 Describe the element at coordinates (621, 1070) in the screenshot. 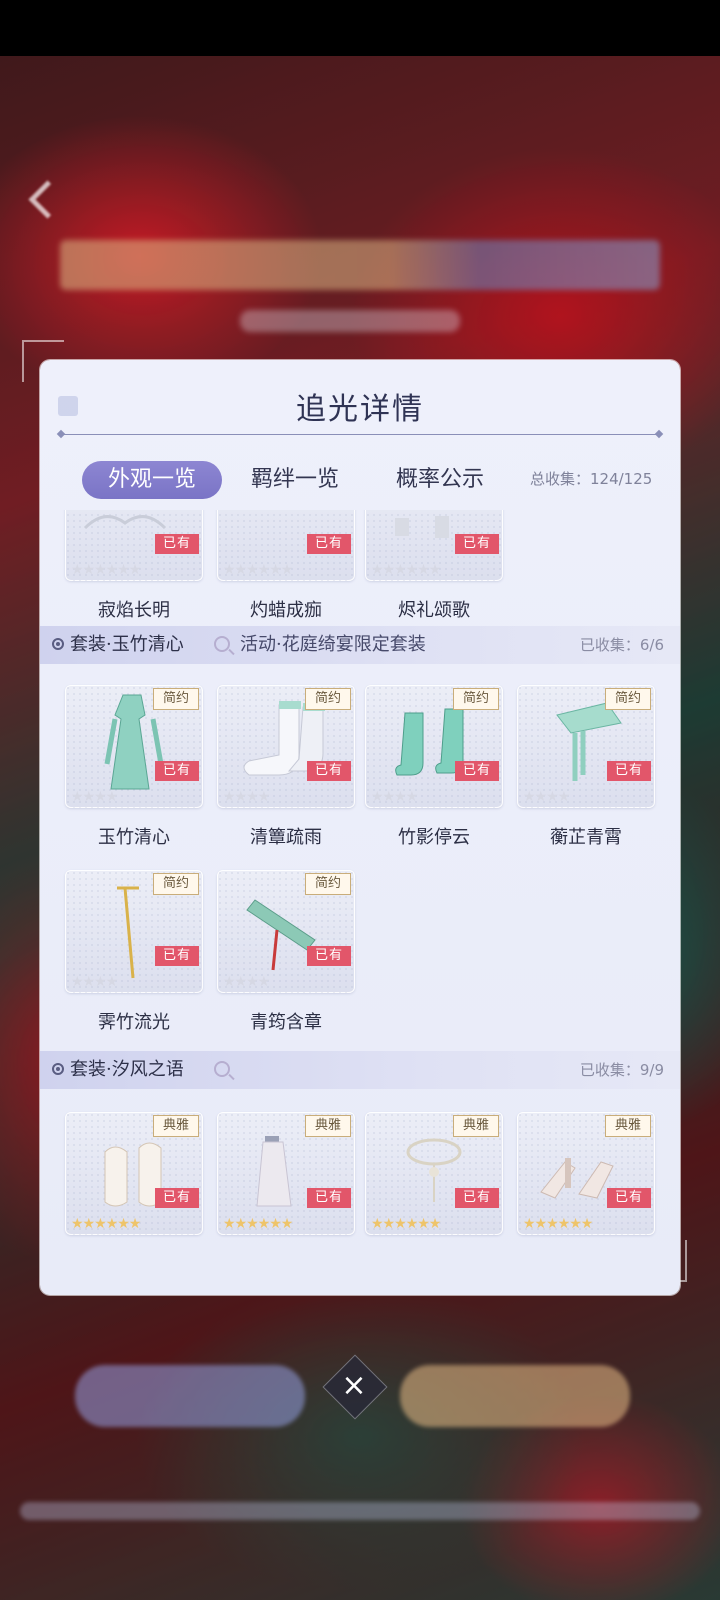

I see `section-count: 已收集：9/9` at that location.